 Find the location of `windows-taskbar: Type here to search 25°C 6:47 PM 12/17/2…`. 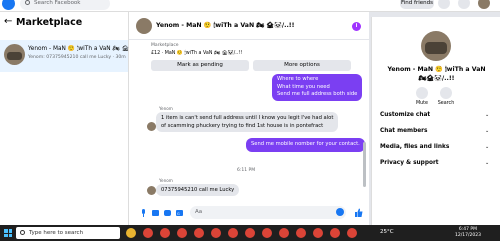

windows-taskbar: Type here to search 25°C 6:47 PM 12/17/2… is located at coordinates (250, 233).